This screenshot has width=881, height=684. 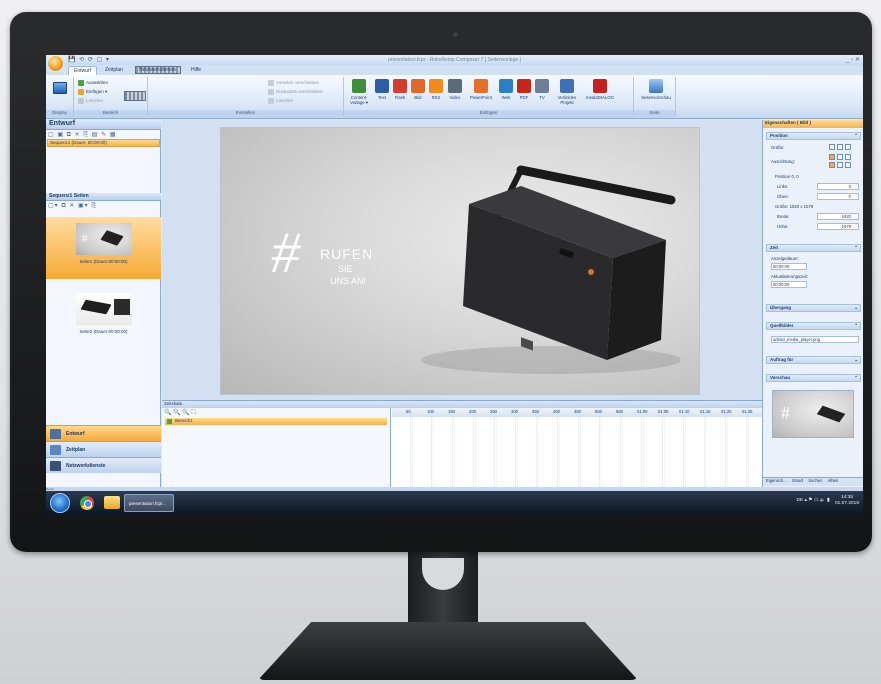 What do you see at coordinates (815, 339) in the screenshot?
I see `quellbild-field: adroid_media_player.png` at bounding box center [815, 339].